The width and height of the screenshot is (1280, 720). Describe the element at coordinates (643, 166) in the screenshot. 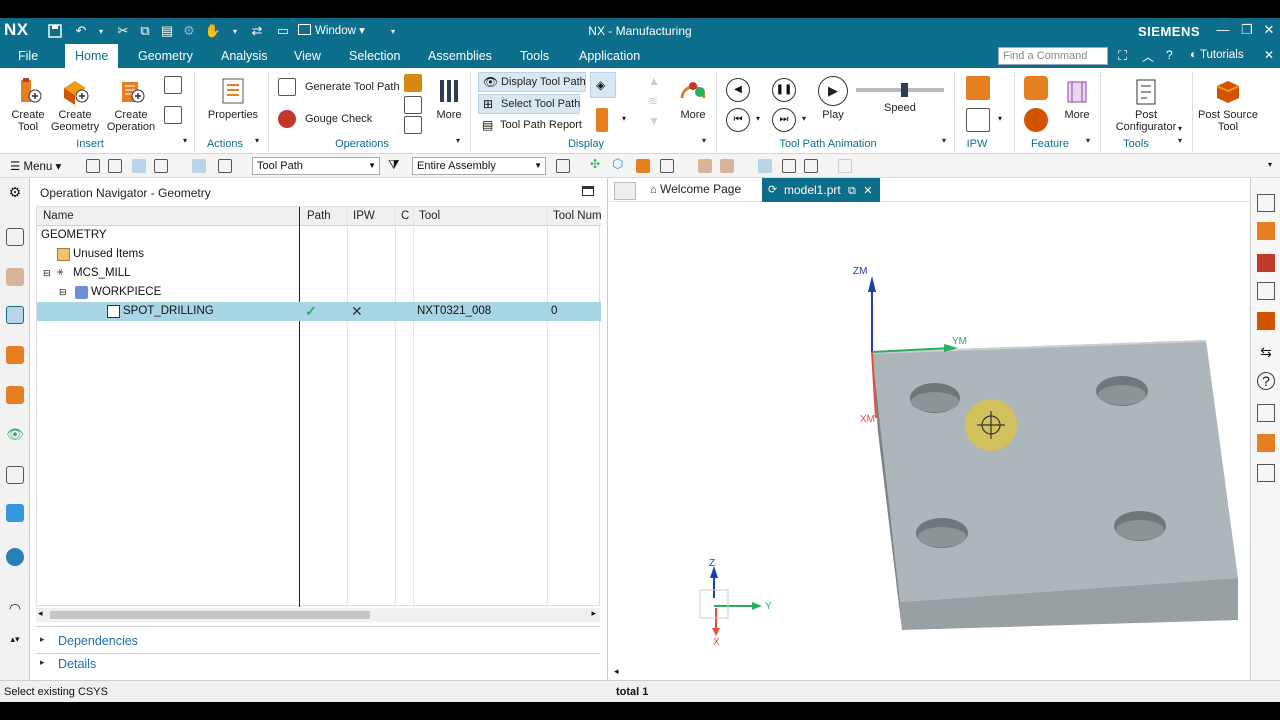

I see `feature-select-icon` at that location.